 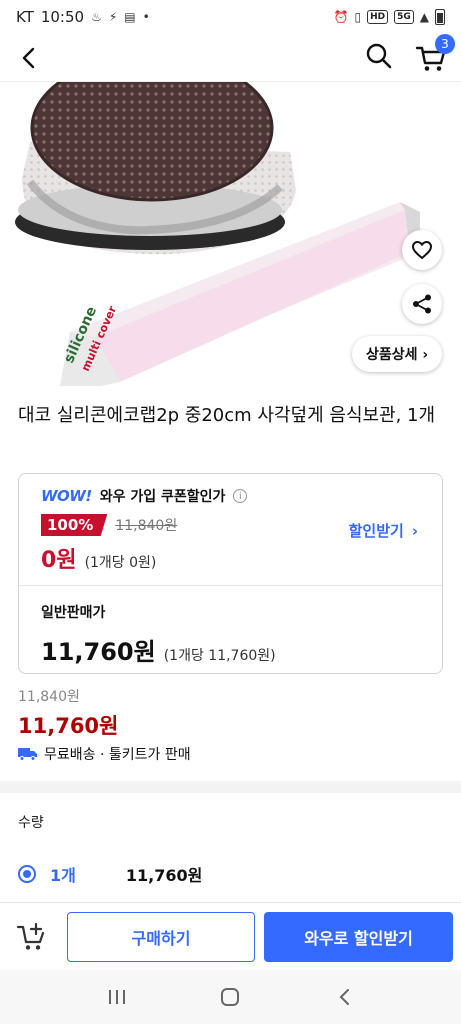 I want to click on share-icon, so click(x=422, y=304).